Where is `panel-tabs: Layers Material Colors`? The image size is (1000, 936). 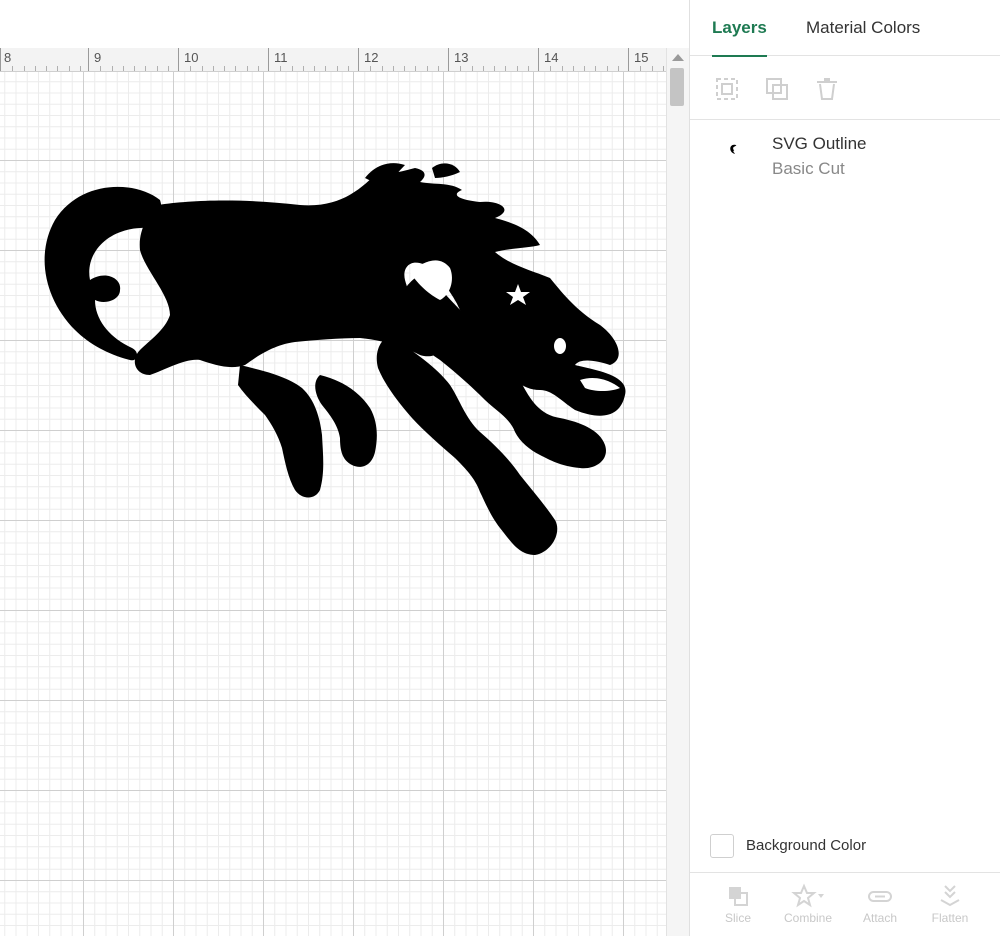 panel-tabs: Layers Material Colors is located at coordinates (845, 28).